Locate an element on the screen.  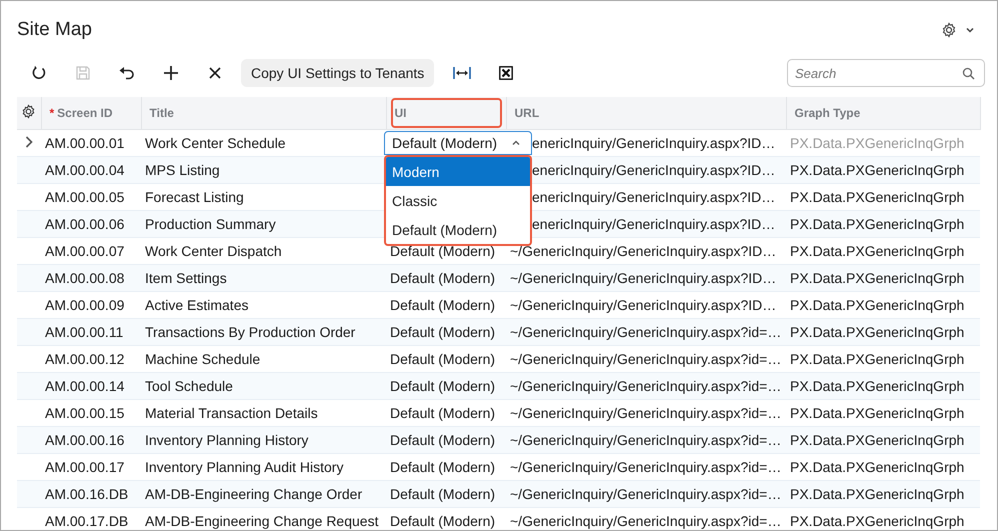
copy-ui-settings-button: Copy UI Settings to Tenants is located at coordinates (337, 73).